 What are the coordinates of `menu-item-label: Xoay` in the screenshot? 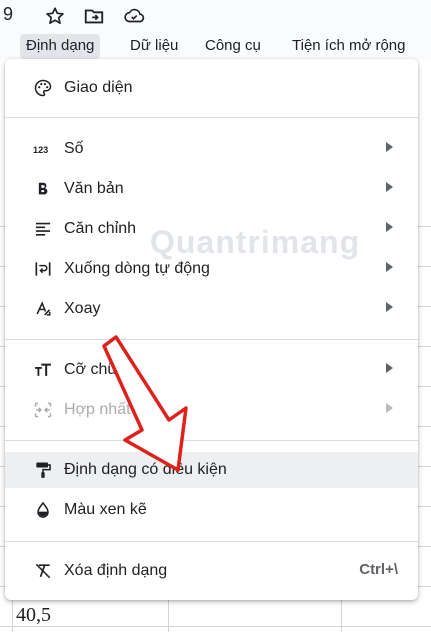 It's located at (82, 308).